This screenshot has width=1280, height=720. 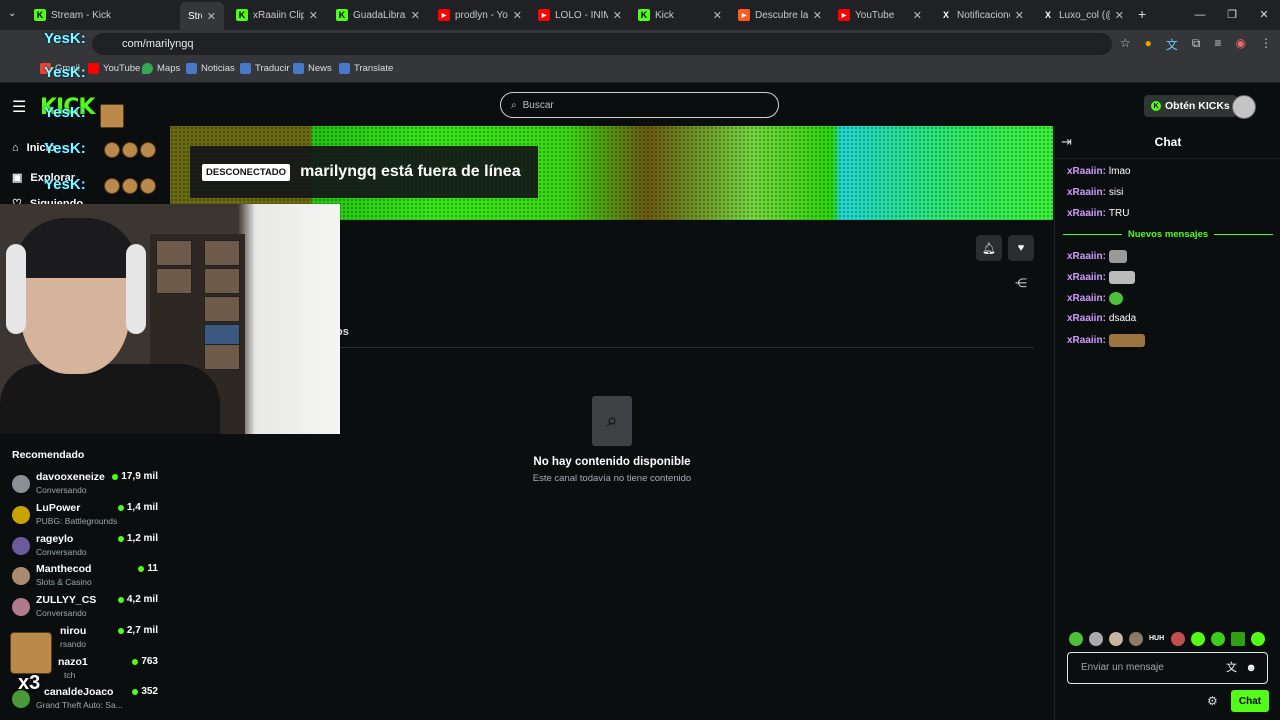 I want to click on browser-tab: ▶ LOLO - INIMU ✕, so click(x=580, y=15).